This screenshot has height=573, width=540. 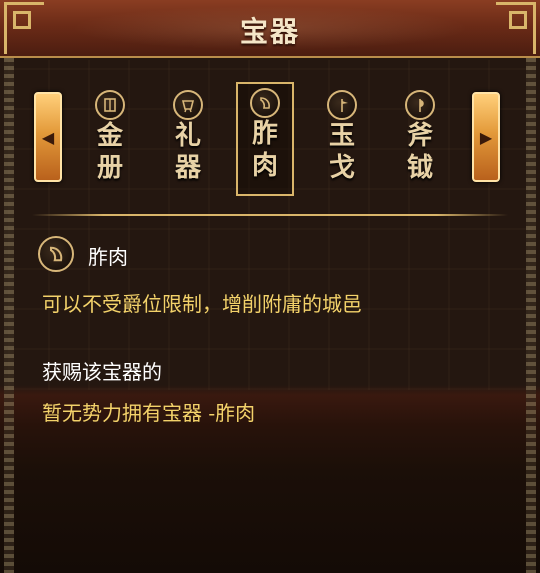 I want to click on item-label-zuorou: 胙肉, so click(x=264, y=150).